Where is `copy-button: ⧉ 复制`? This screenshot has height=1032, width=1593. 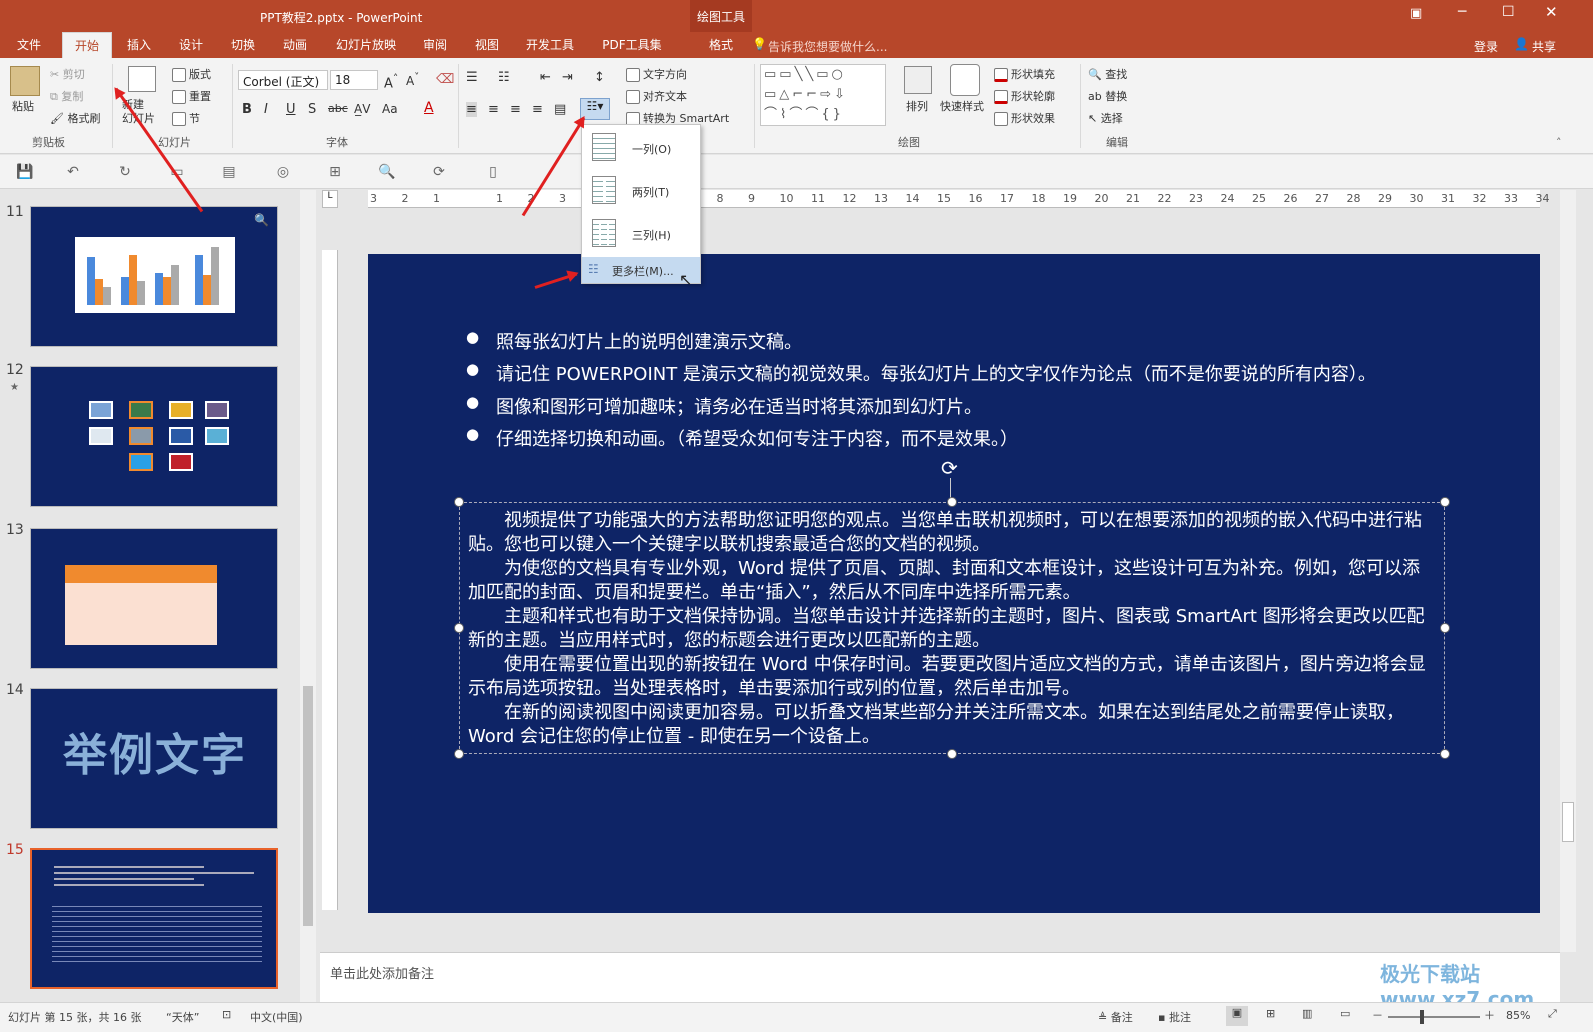 copy-button: ⧉ 复制 is located at coordinates (66, 96).